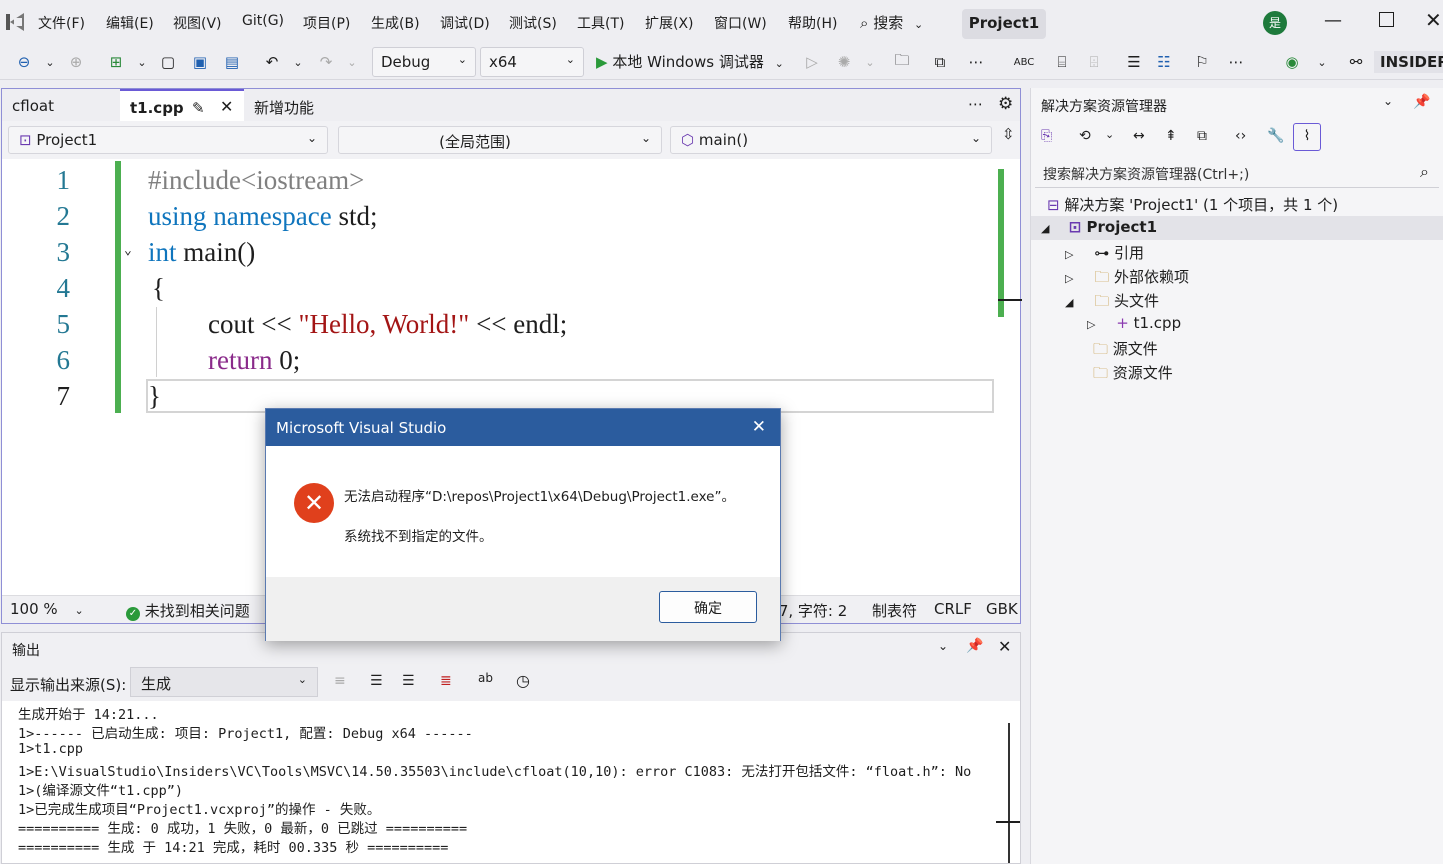  I want to click on tab-whats-new: 新增功能, so click(299, 105).